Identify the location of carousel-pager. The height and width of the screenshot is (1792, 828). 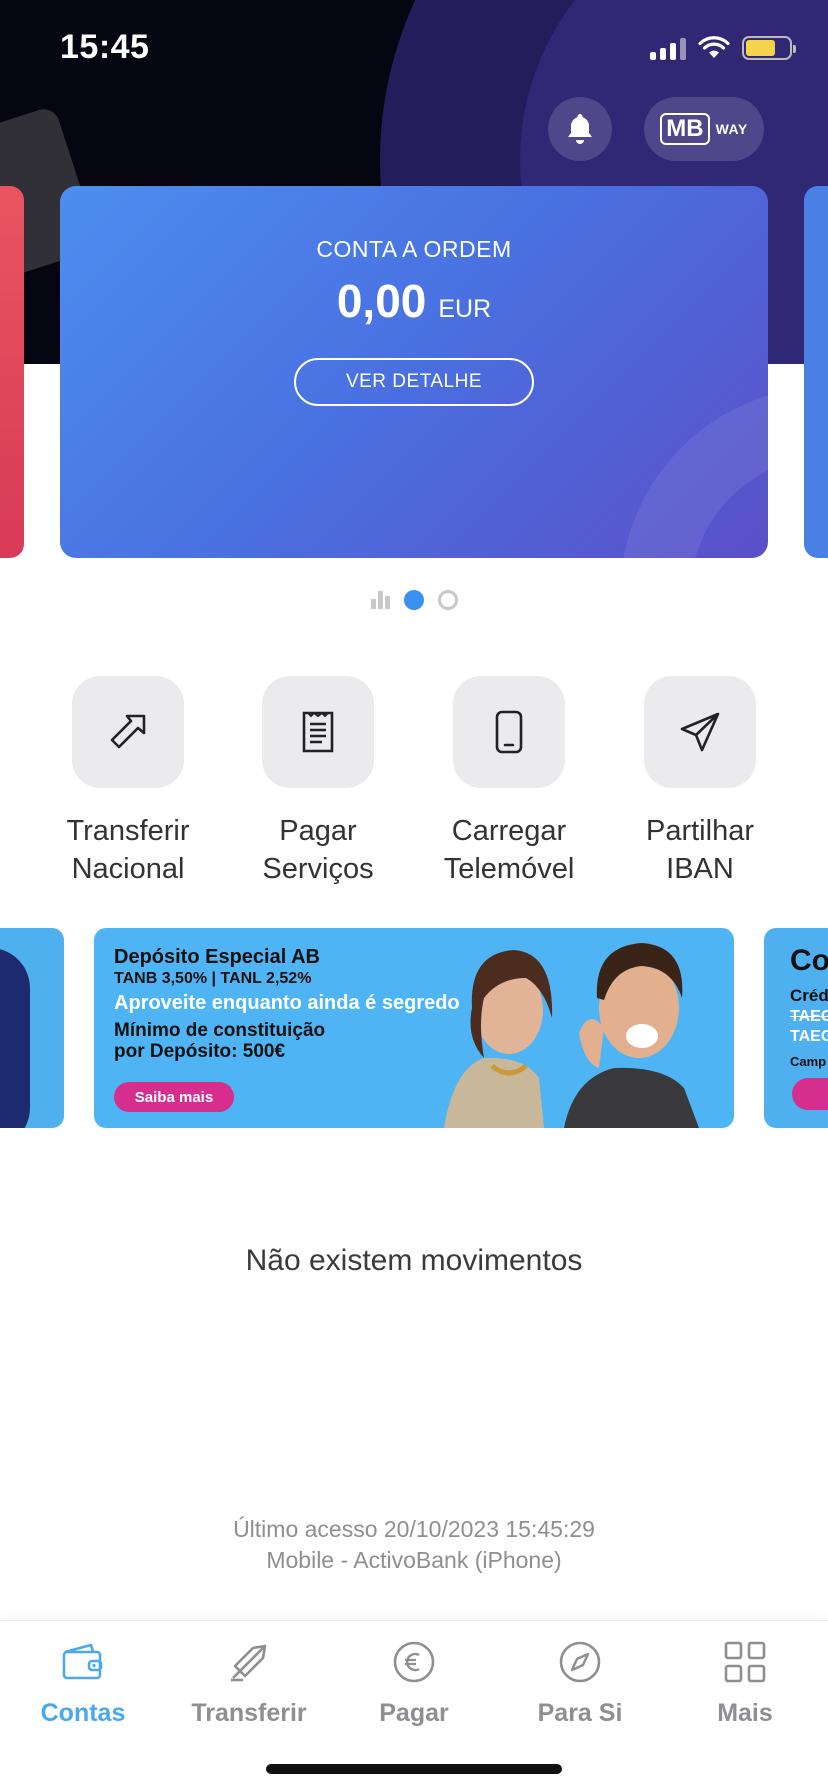
(414, 600).